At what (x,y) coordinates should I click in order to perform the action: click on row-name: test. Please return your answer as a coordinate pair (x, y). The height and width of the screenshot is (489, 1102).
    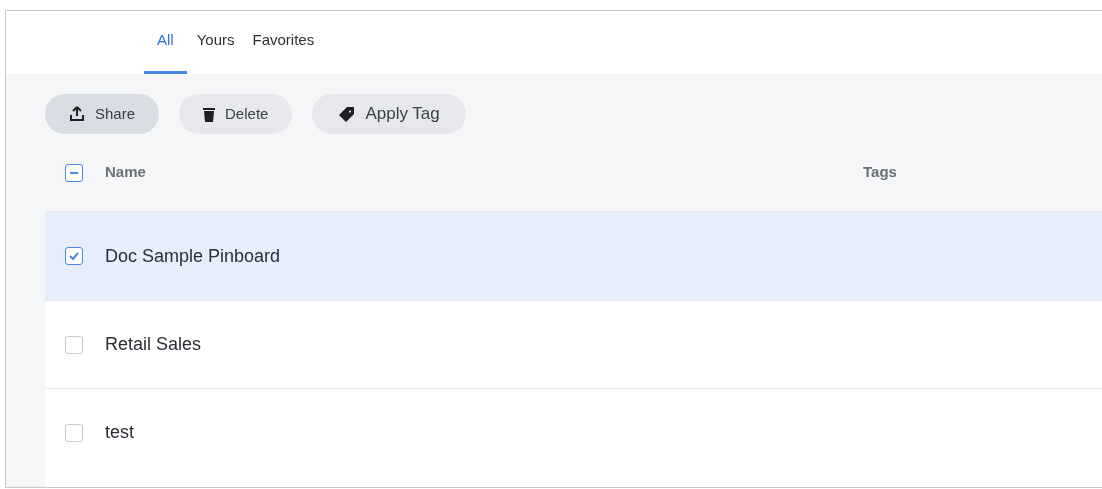
    Looking at the image, I should click on (119, 432).